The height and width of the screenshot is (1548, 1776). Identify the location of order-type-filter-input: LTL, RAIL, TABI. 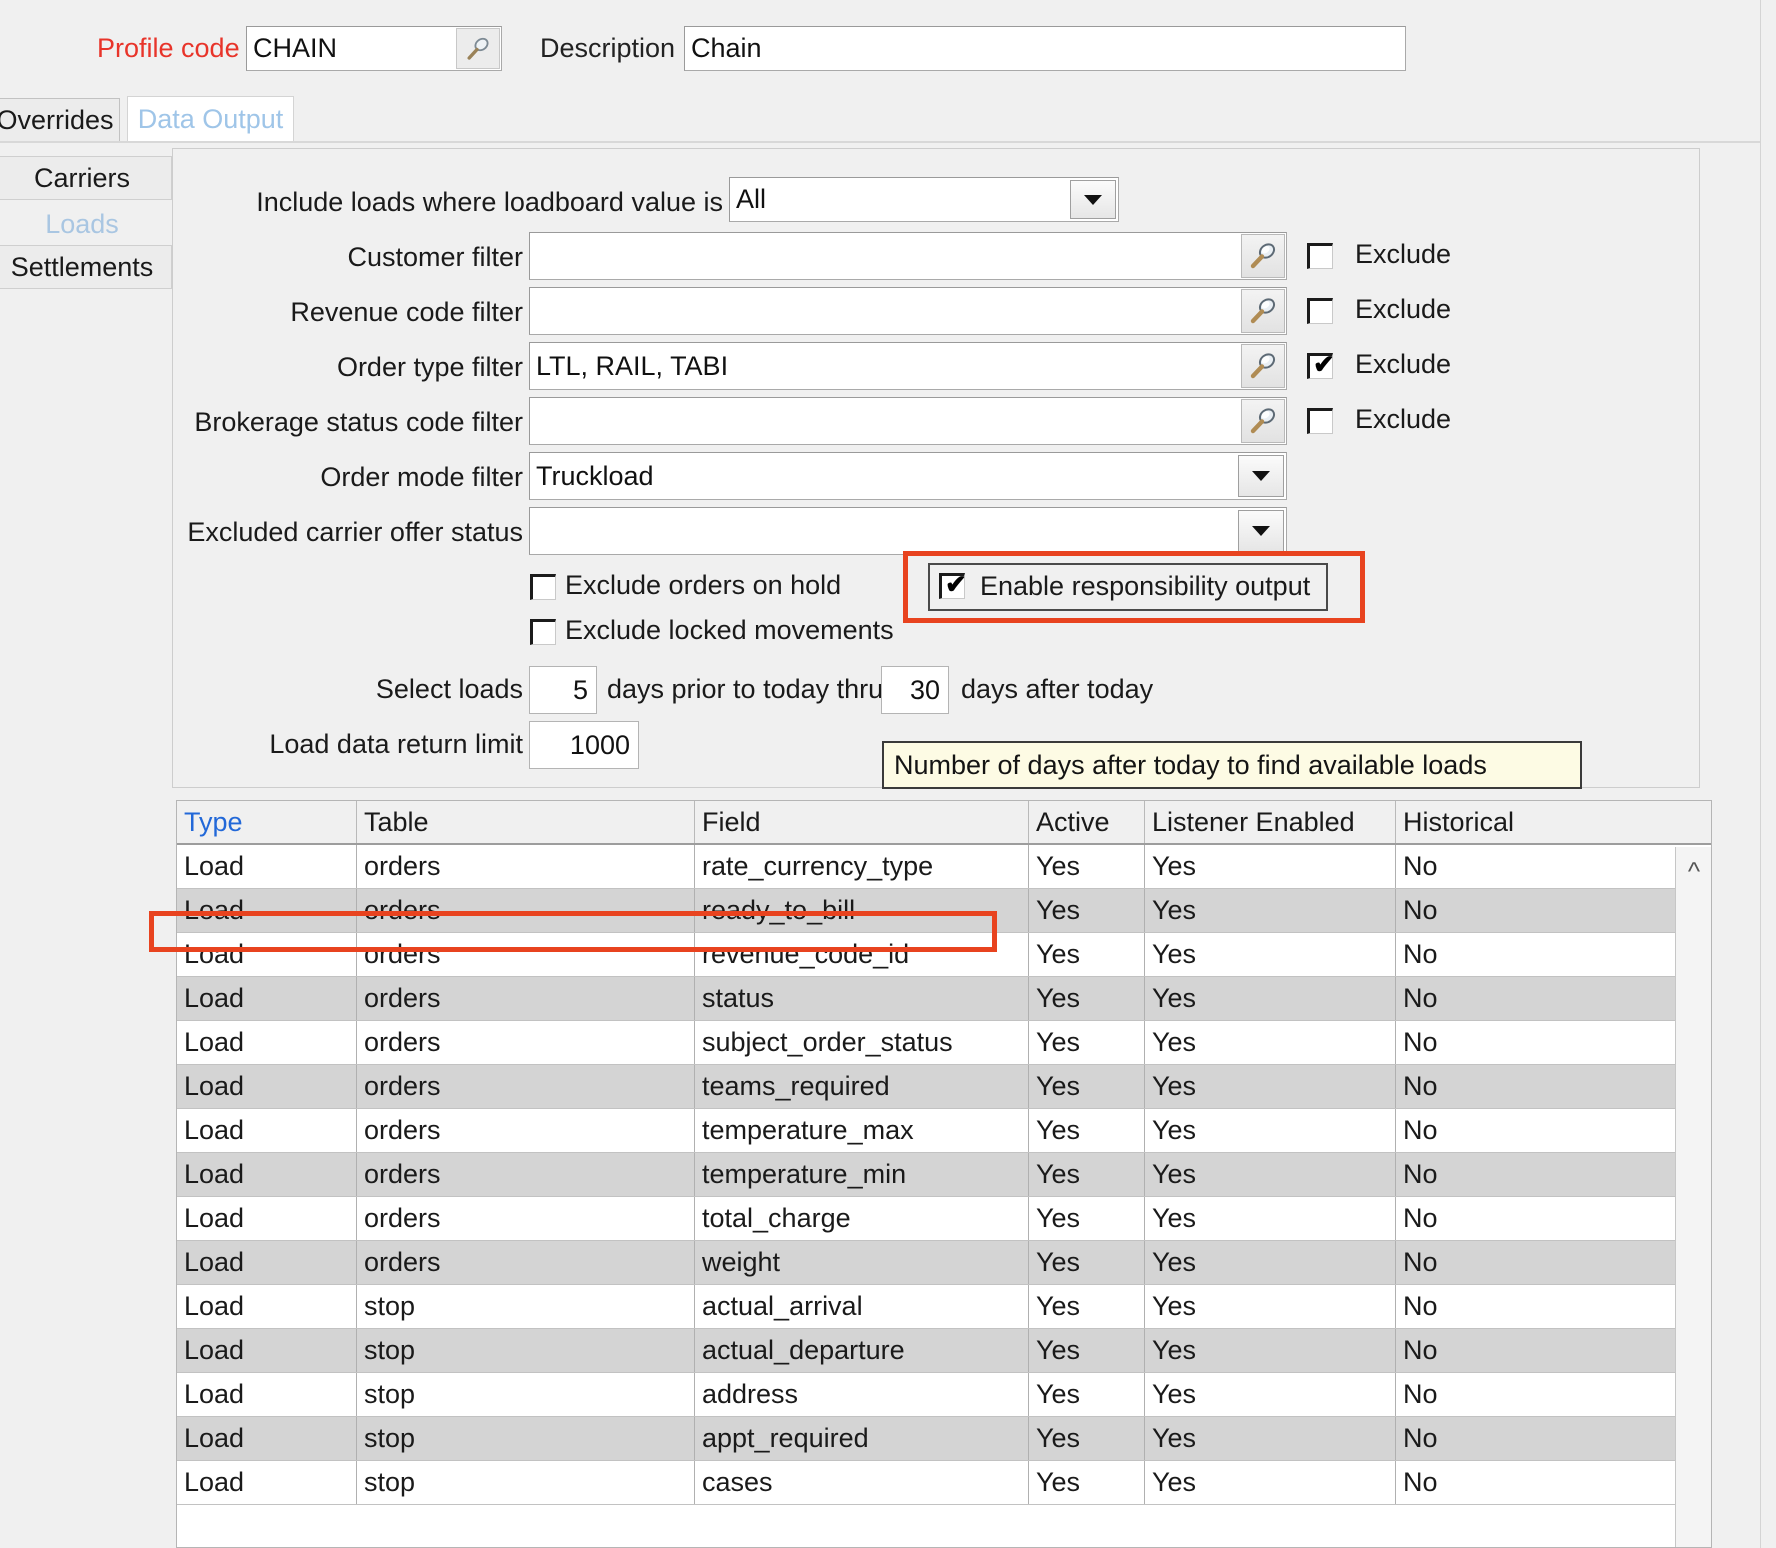
(908, 366).